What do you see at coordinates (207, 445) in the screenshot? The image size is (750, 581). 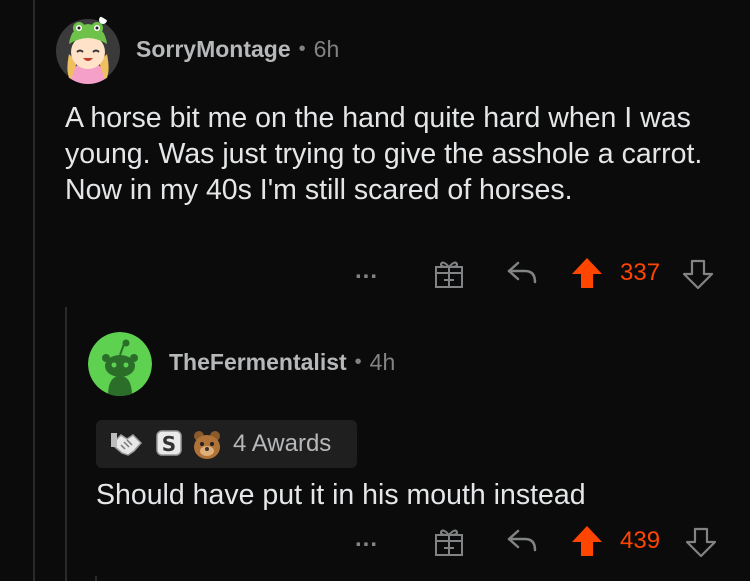 I see `bear-award-icon` at bounding box center [207, 445].